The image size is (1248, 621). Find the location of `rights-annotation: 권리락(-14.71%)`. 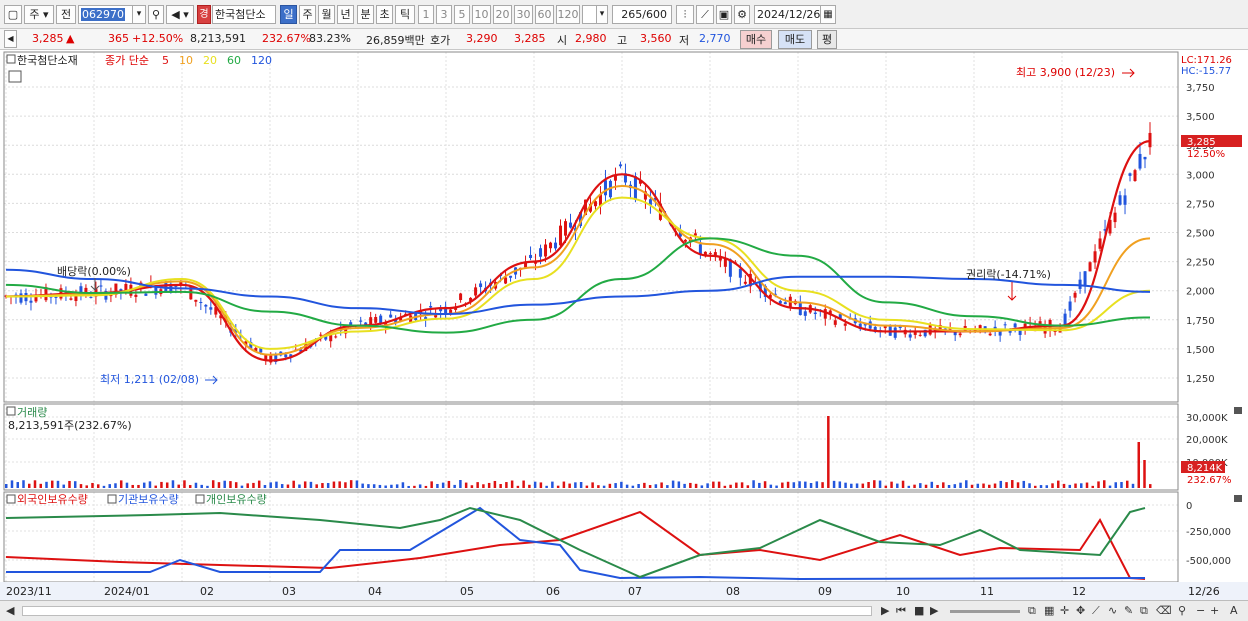

rights-annotation: 권리락(-14.71%) is located at coordinates (1008, 274).